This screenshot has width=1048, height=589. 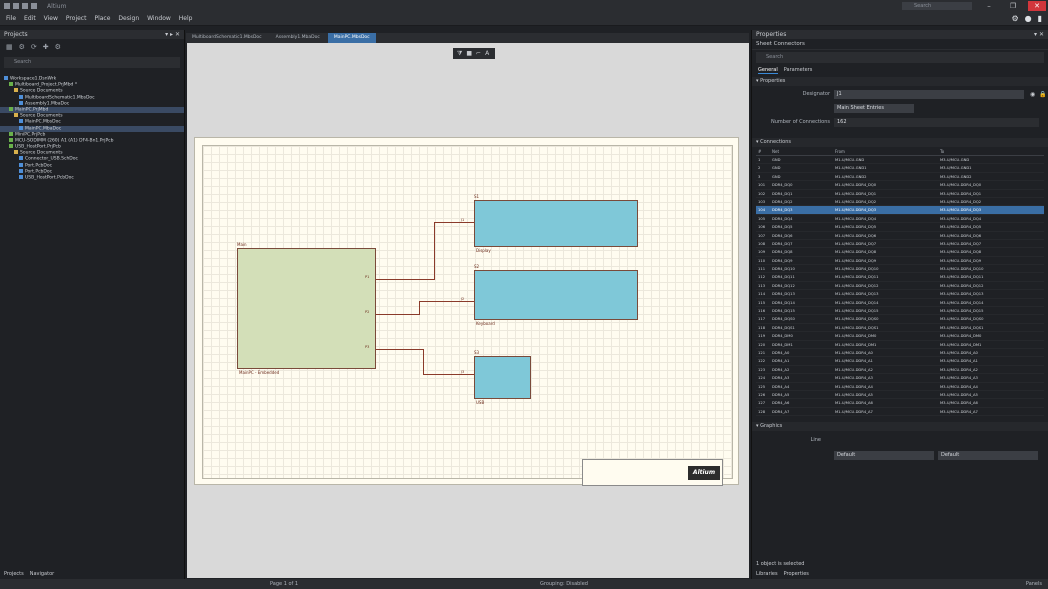 I want to click on redo-icon, so click(x=34, y=6).